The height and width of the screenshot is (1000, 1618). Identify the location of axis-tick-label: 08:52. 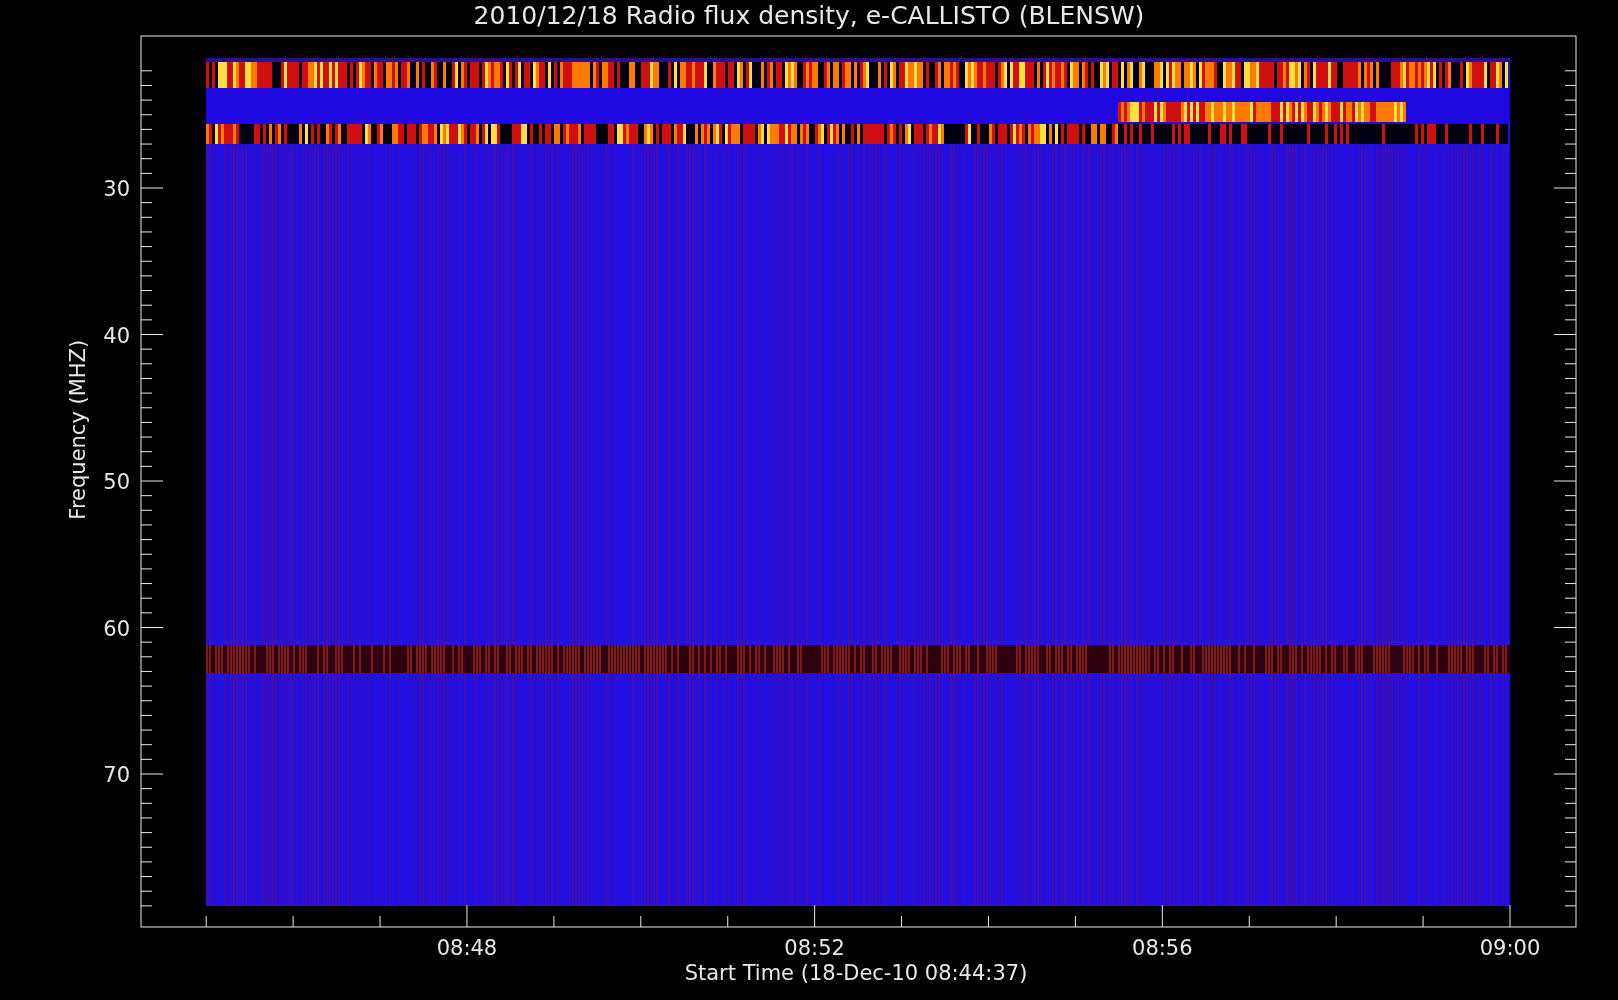
(814, 948).